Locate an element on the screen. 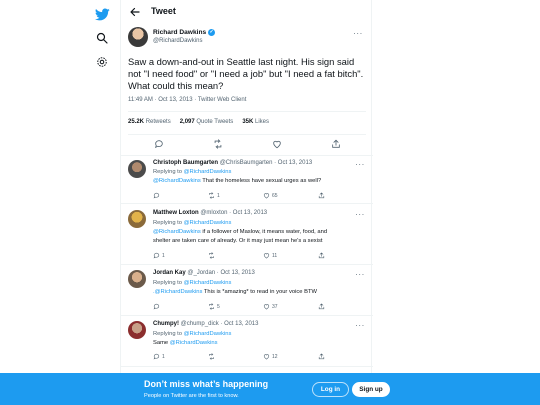 Image resolution: width=540 pixels, height=405 pixels. banner-title: Don’t miss what’s happening is located at coordinates (206, 384).